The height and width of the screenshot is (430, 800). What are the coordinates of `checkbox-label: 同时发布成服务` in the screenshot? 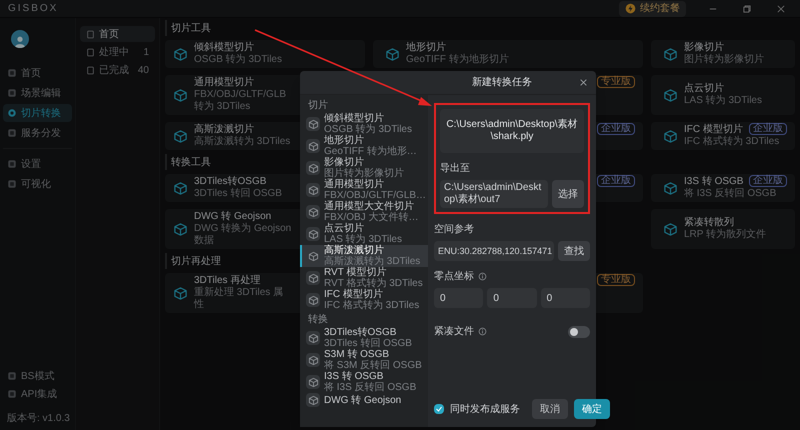 It's located at (485, 409).